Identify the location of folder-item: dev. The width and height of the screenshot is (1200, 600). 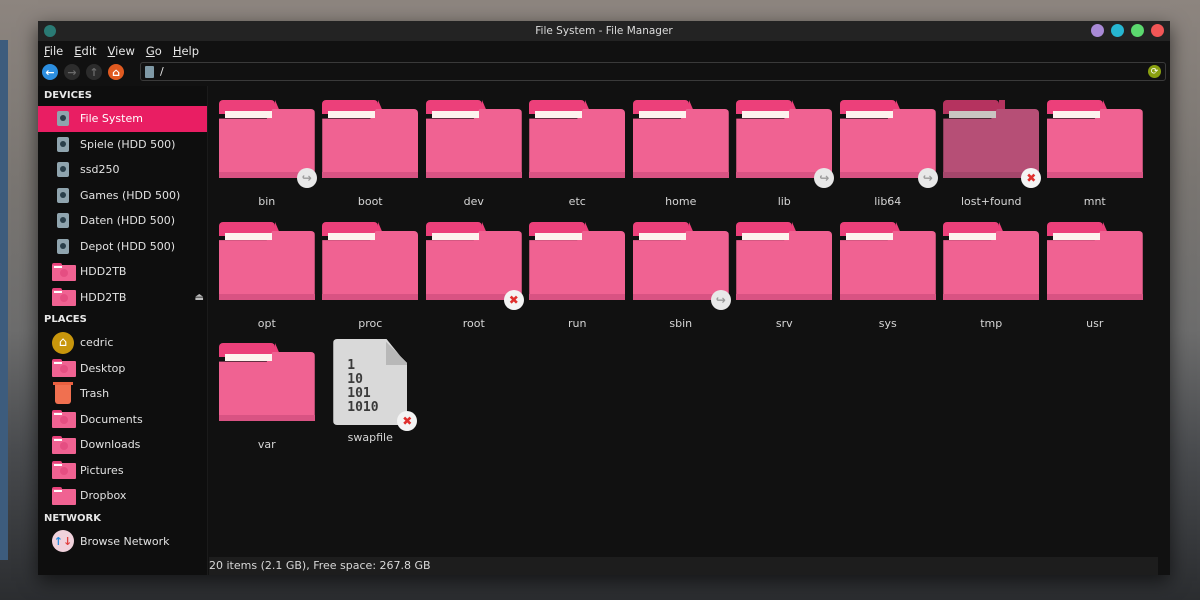
(474, 161).